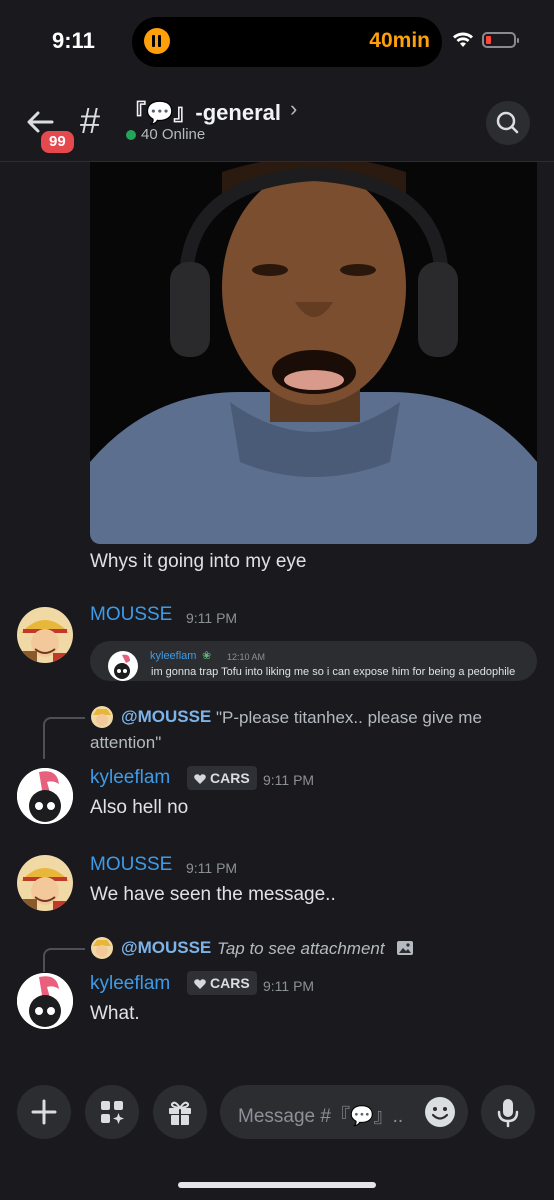 The width and height of the screenshot is (554, 1200). I want to click on embed-author: kyleeflam, so click(173, 656).